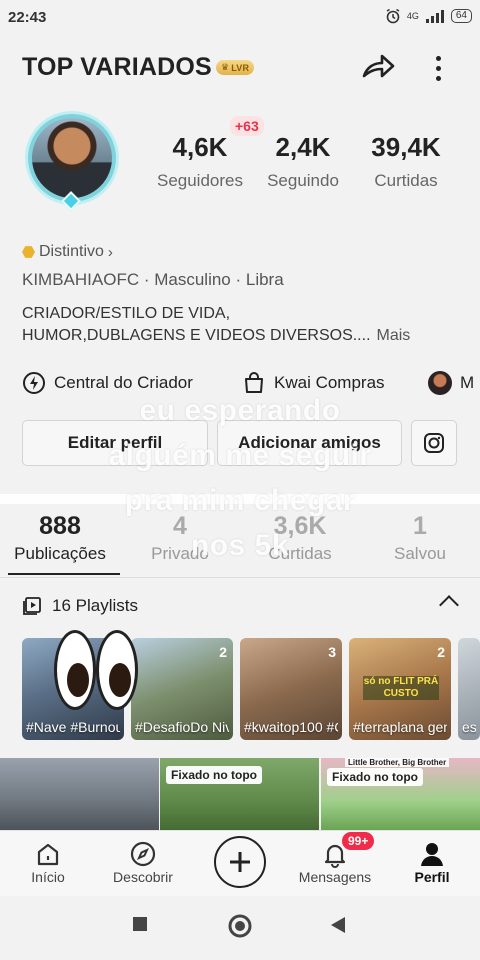 Image resolution: width=480 pixels, height=960 pixels. Describe the element at coordinates (420, 553) in the screenshot. I see `tab-label: Salvou` at that location.